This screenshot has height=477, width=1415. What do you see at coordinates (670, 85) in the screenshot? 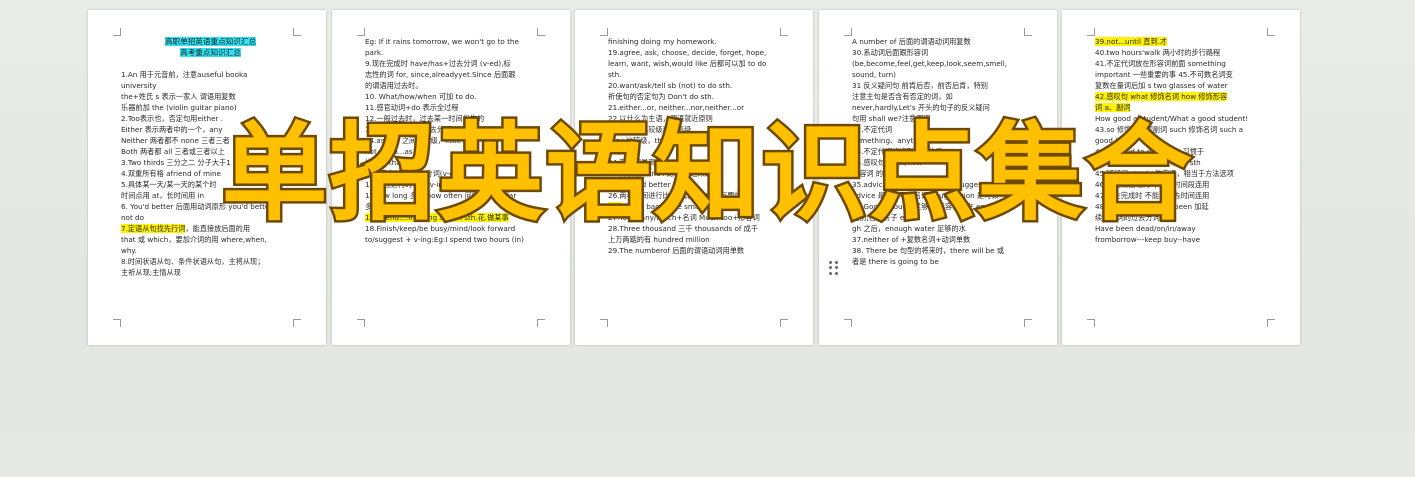
I see `document-line: 20.want/ask/tell sb (not) to do sth.` at bounding box center [670, 85].